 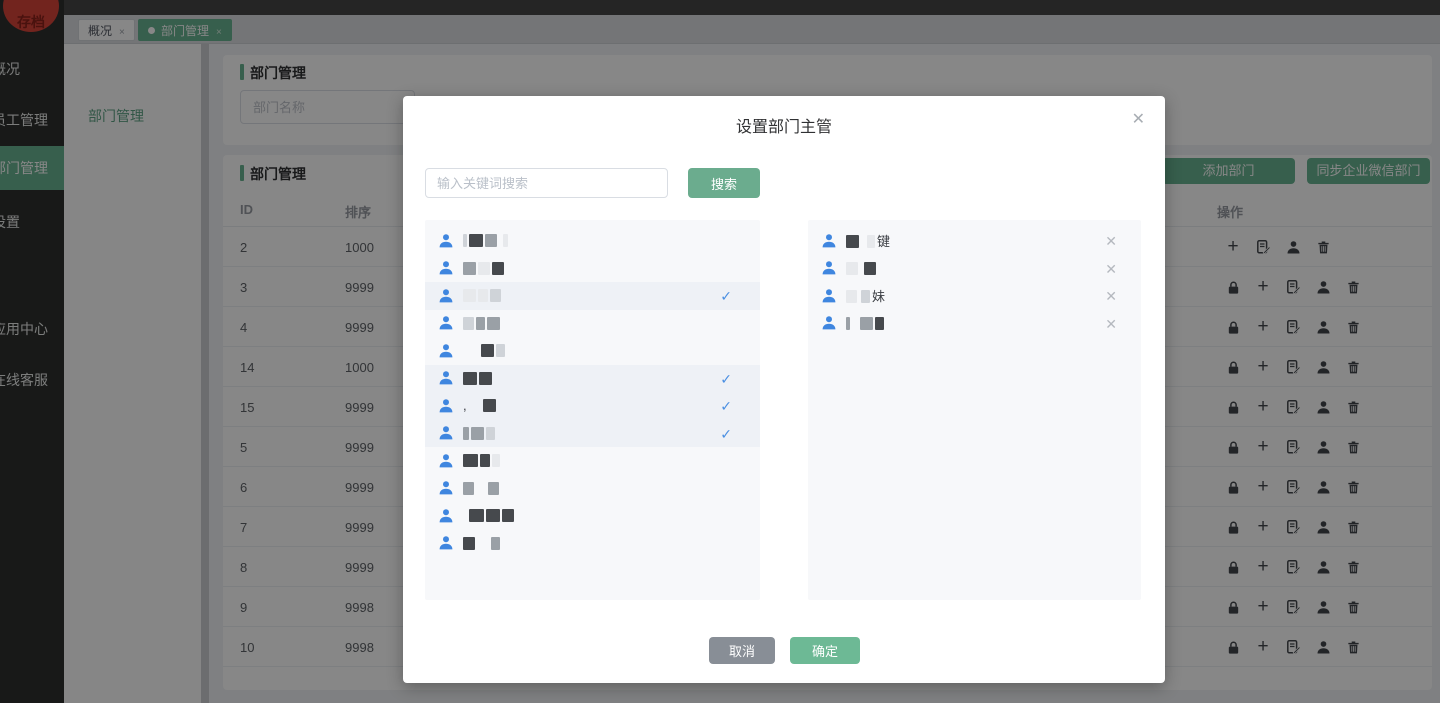 I want to click on member-name: 妹, so click(x=866, y=296).